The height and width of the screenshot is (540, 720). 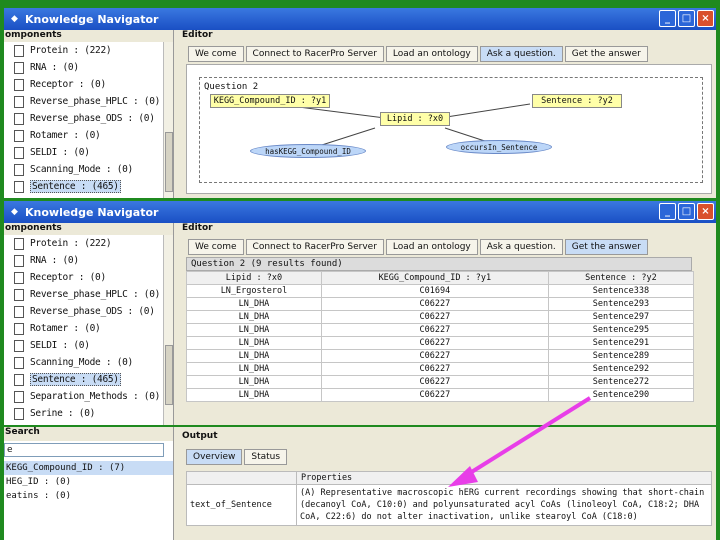 I want to click on table-row: LN_DHA C06227 Sentence289, so click(x=440, y=356).